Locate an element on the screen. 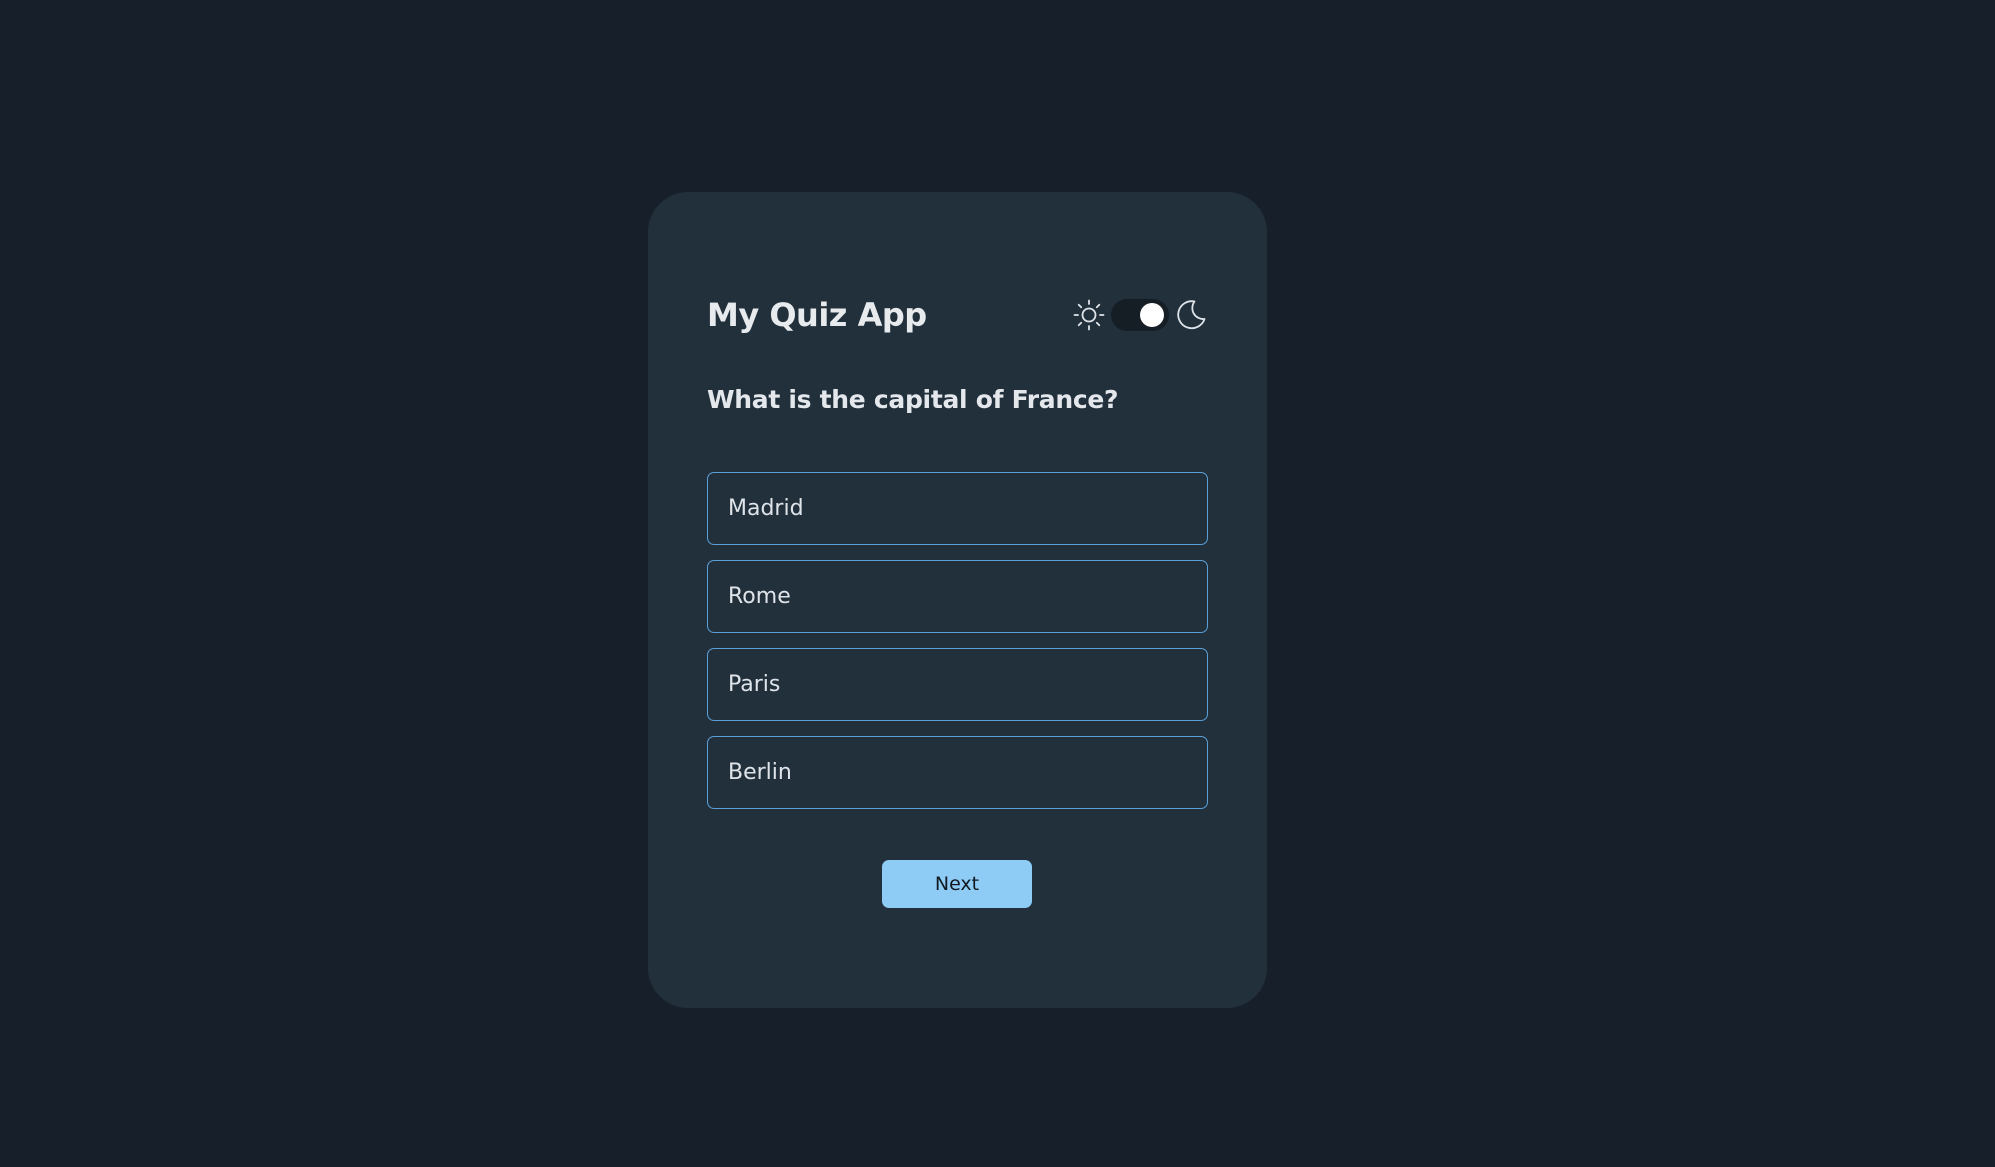  question-text: What is the capital of France? is located at coordinates (913, 399).